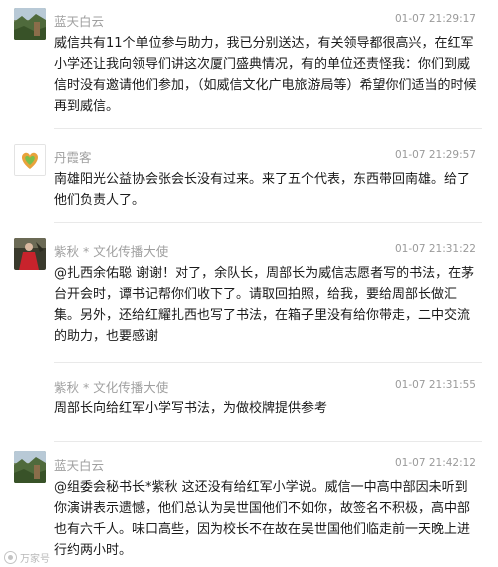  Describe the element at coordinates (435, 385) in the screenshot. I see `message-time: 01-07 21:31:55` at that location.